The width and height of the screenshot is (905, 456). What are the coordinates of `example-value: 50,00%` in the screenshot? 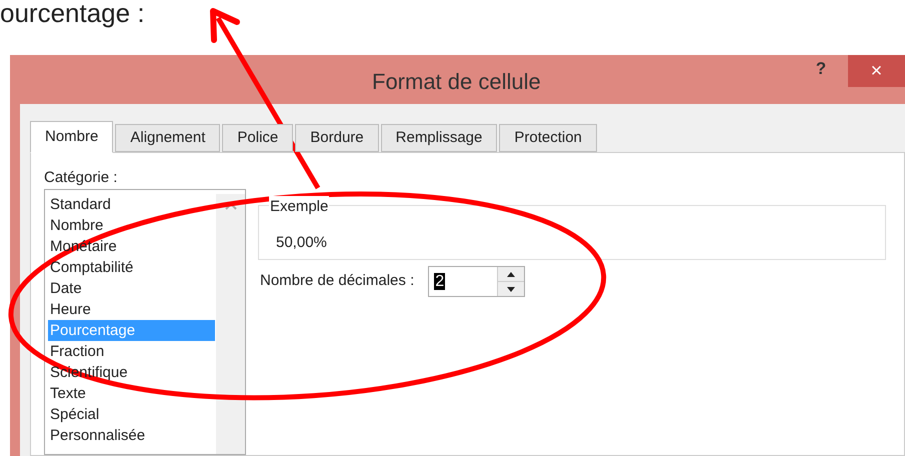 It's located at (301, 243).